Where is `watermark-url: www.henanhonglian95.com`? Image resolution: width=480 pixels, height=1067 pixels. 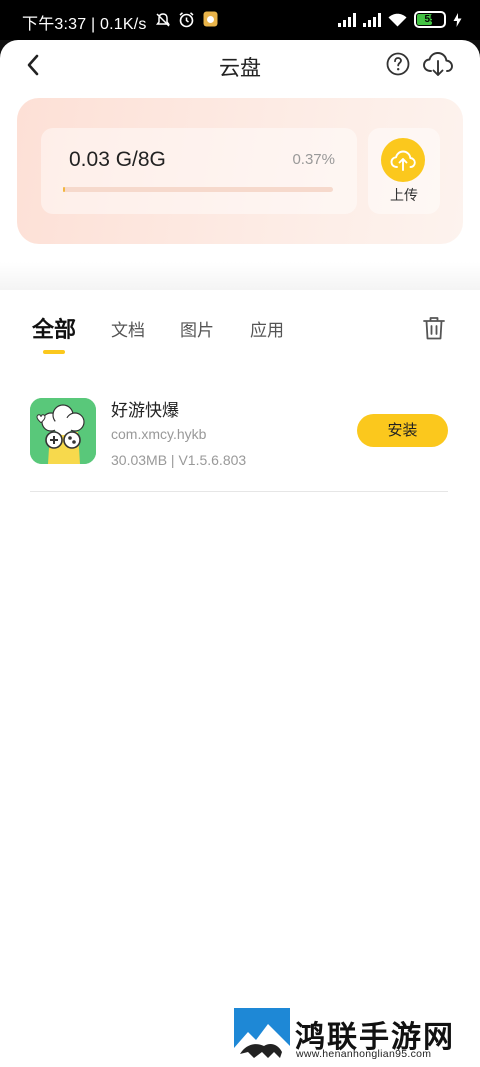
watermark-url: www.henanhonglian95.com is located at coordinates (364, 1054).